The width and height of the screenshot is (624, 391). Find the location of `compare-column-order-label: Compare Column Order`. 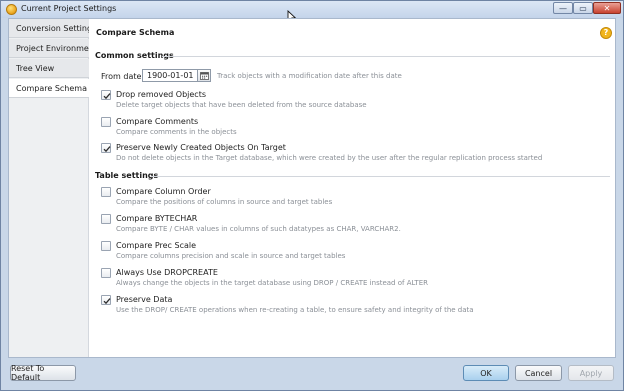

compare-column-order-label: Compare Column Order is located at coordinates (163, 191).